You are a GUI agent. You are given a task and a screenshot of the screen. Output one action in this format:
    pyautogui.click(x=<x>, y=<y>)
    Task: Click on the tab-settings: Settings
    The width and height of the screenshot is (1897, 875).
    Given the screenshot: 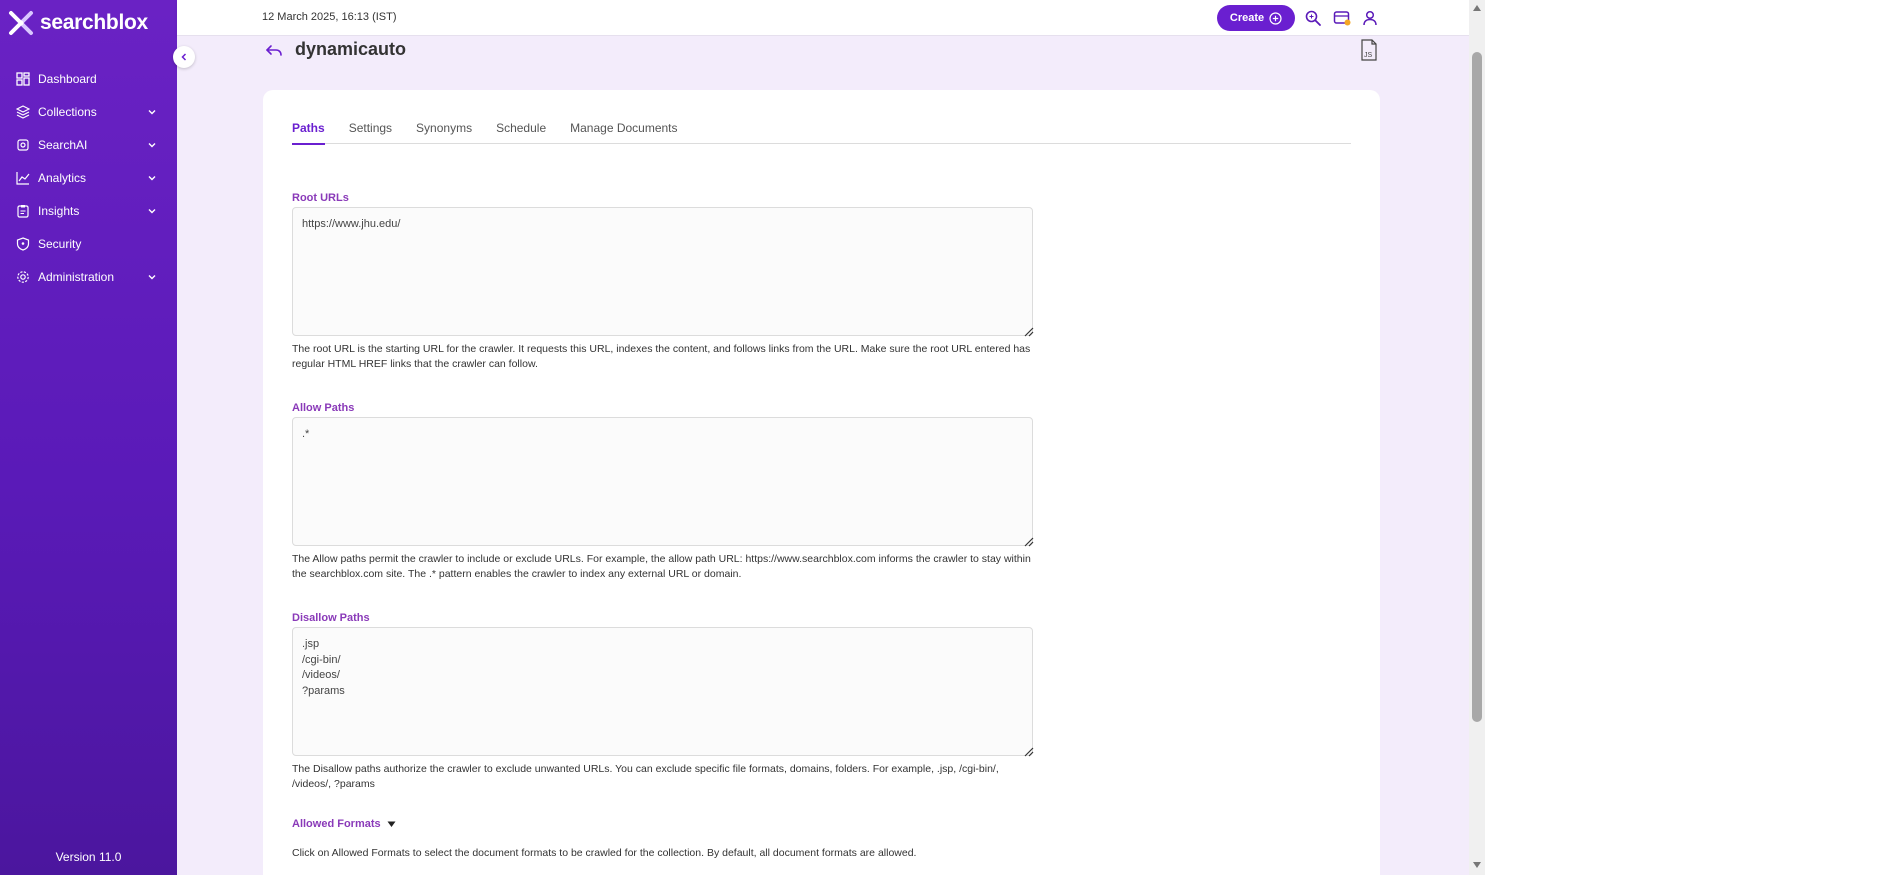 What is the action you would take?
    pyautogui.click(x=370, y=130)
    